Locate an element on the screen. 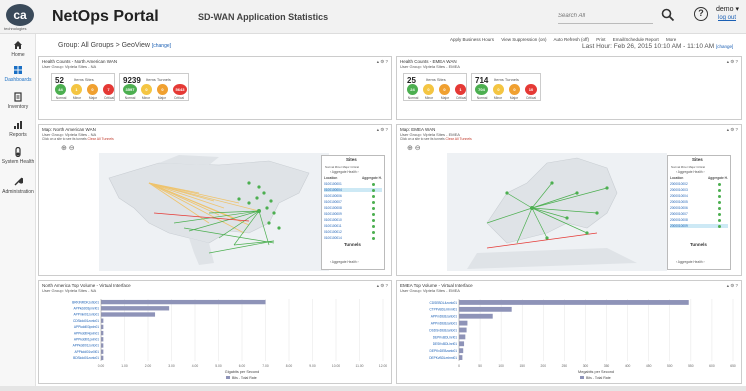 The image size is (746, 391). location-row: 2000010003 is located at coordinates (679, 190).